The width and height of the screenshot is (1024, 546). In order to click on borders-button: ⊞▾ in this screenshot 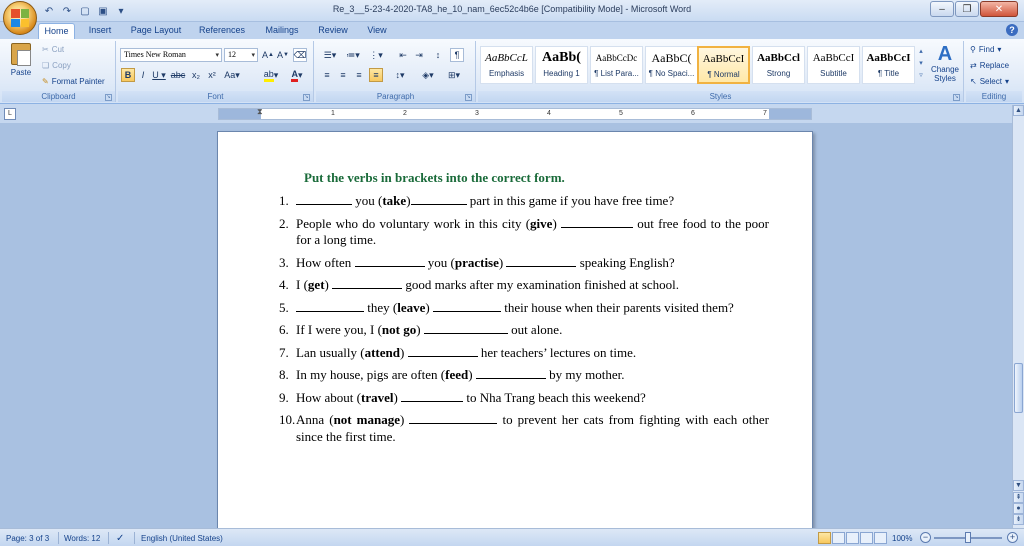, I will do `click(454, 75)`.